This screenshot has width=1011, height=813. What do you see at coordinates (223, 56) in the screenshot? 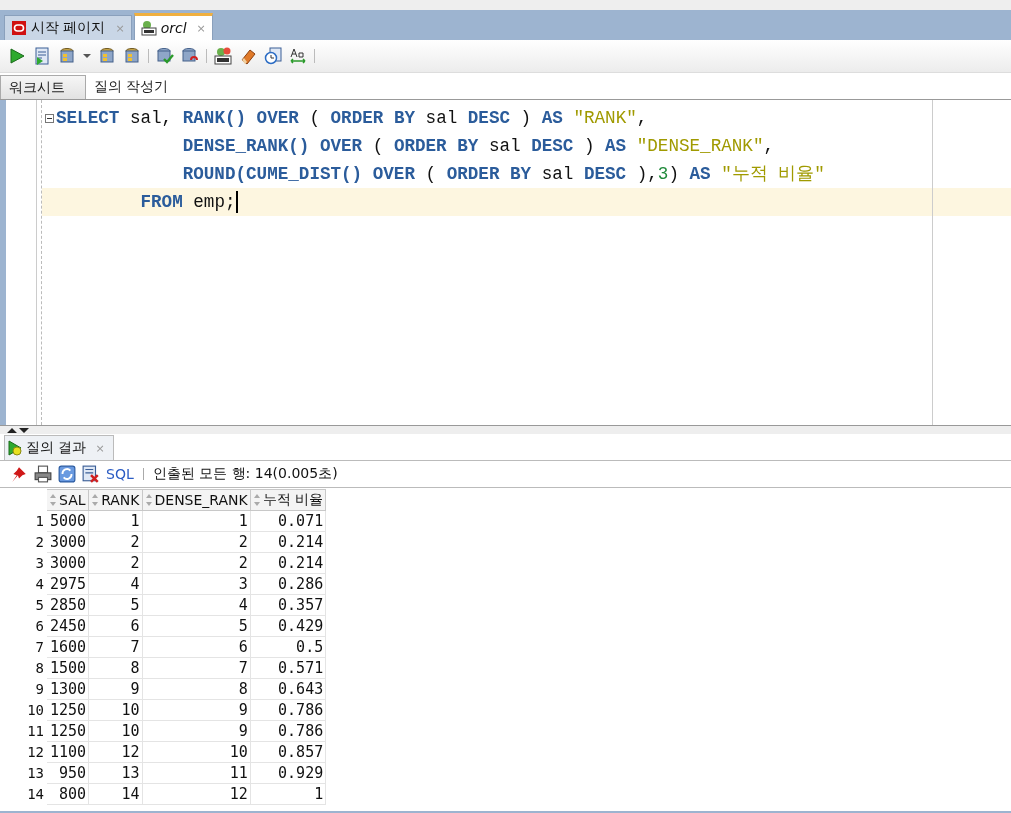
I see `sql-file-icon` at bounding box center [223, 56].